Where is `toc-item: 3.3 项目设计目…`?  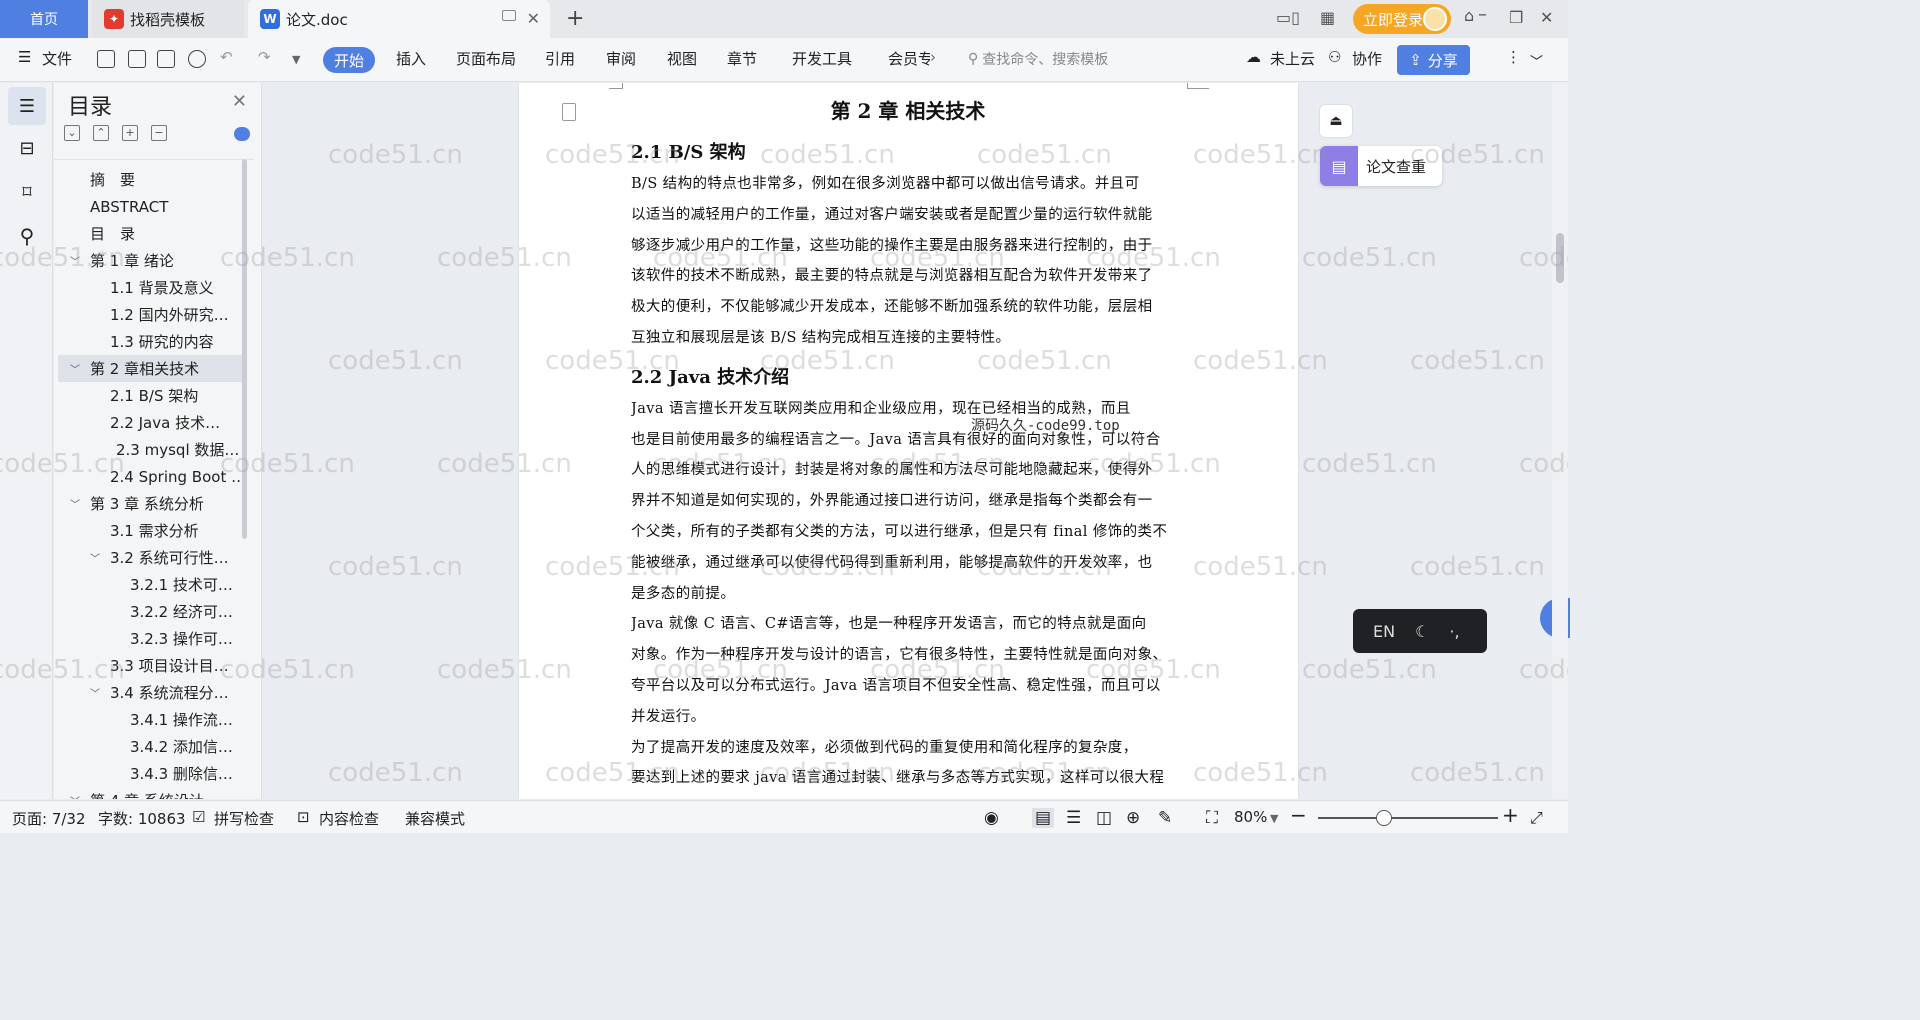 toc-item: 3.3 项目设计目… is located at coordinates (150, 665).